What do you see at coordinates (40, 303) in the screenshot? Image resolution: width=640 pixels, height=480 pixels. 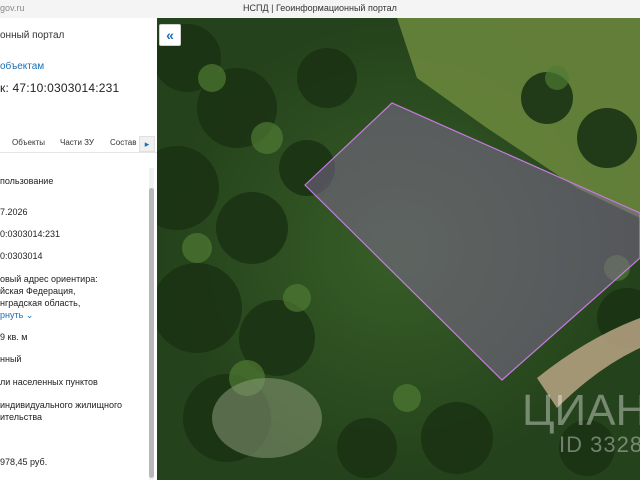 I see `attr-address-line2: нградская область,` at bounding box center [40, 303].